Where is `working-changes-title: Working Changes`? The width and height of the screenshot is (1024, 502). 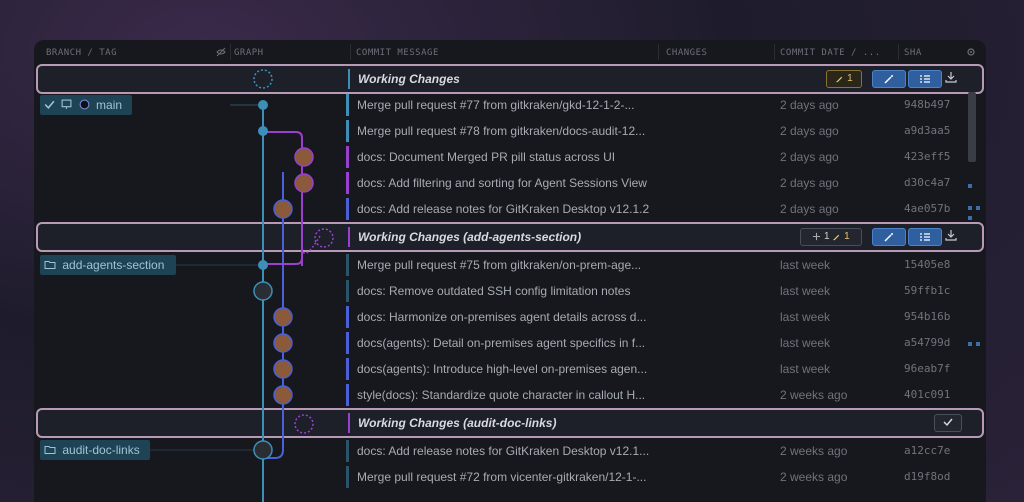 working-changes-title: Working Changes is located at coordinates (409, 79).